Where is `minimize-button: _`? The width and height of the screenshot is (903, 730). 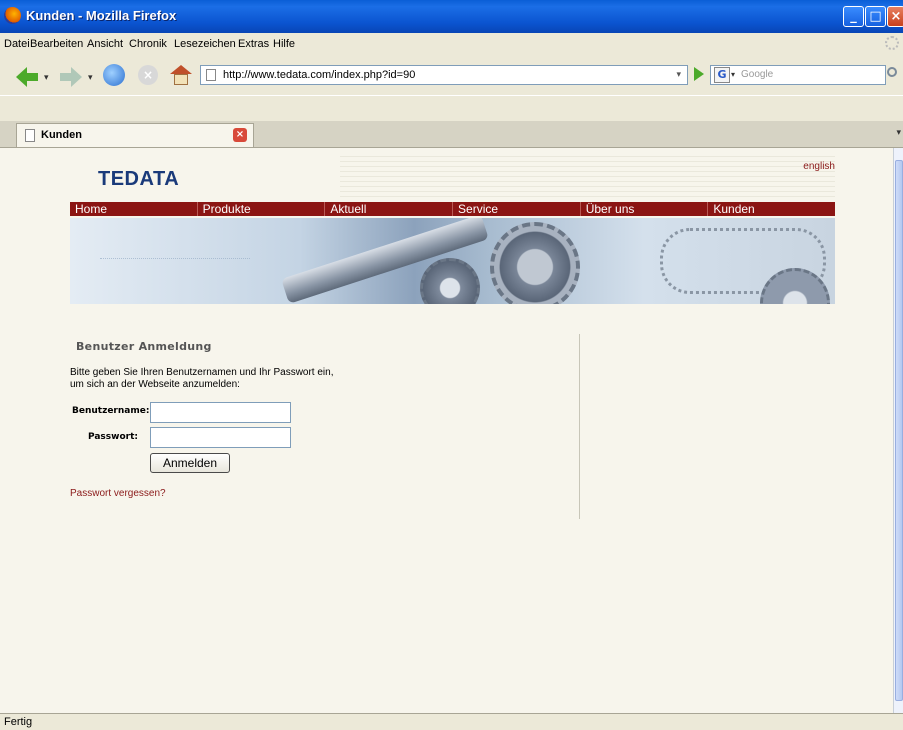 minimize-button: _ is located at coordinates (853, 16).